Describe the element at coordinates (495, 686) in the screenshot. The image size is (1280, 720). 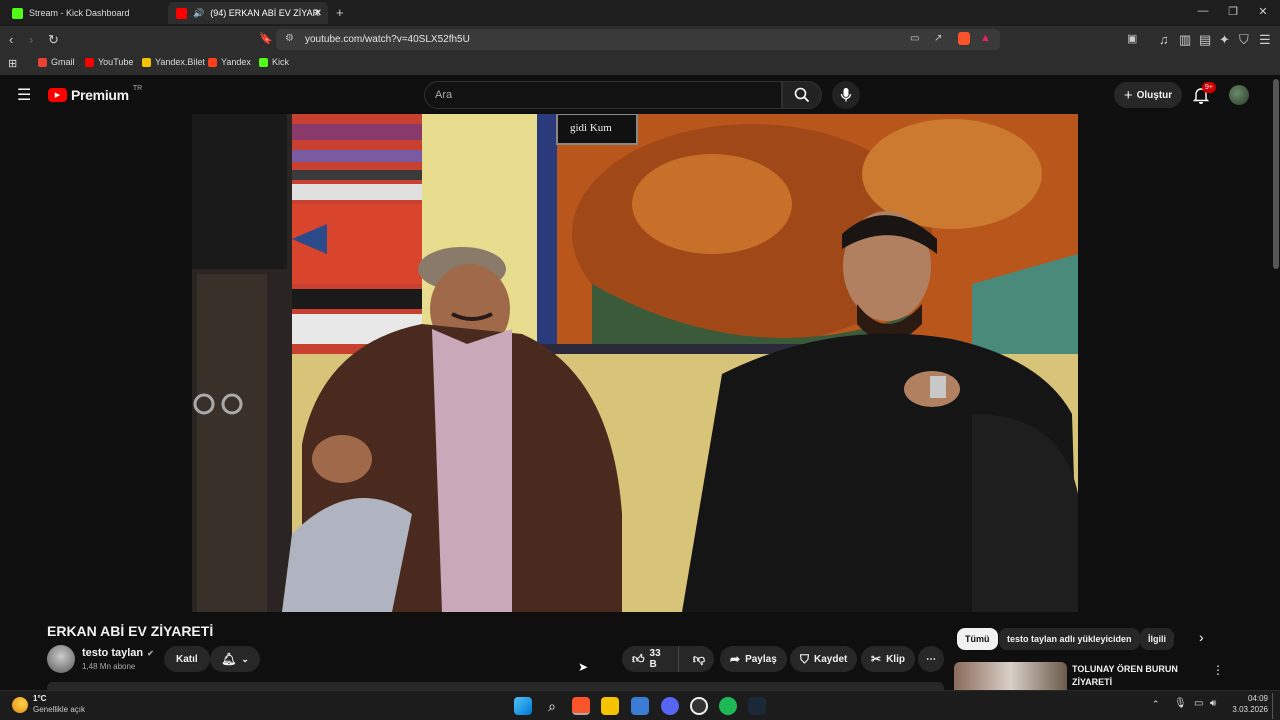
I see `description-box` at that location.